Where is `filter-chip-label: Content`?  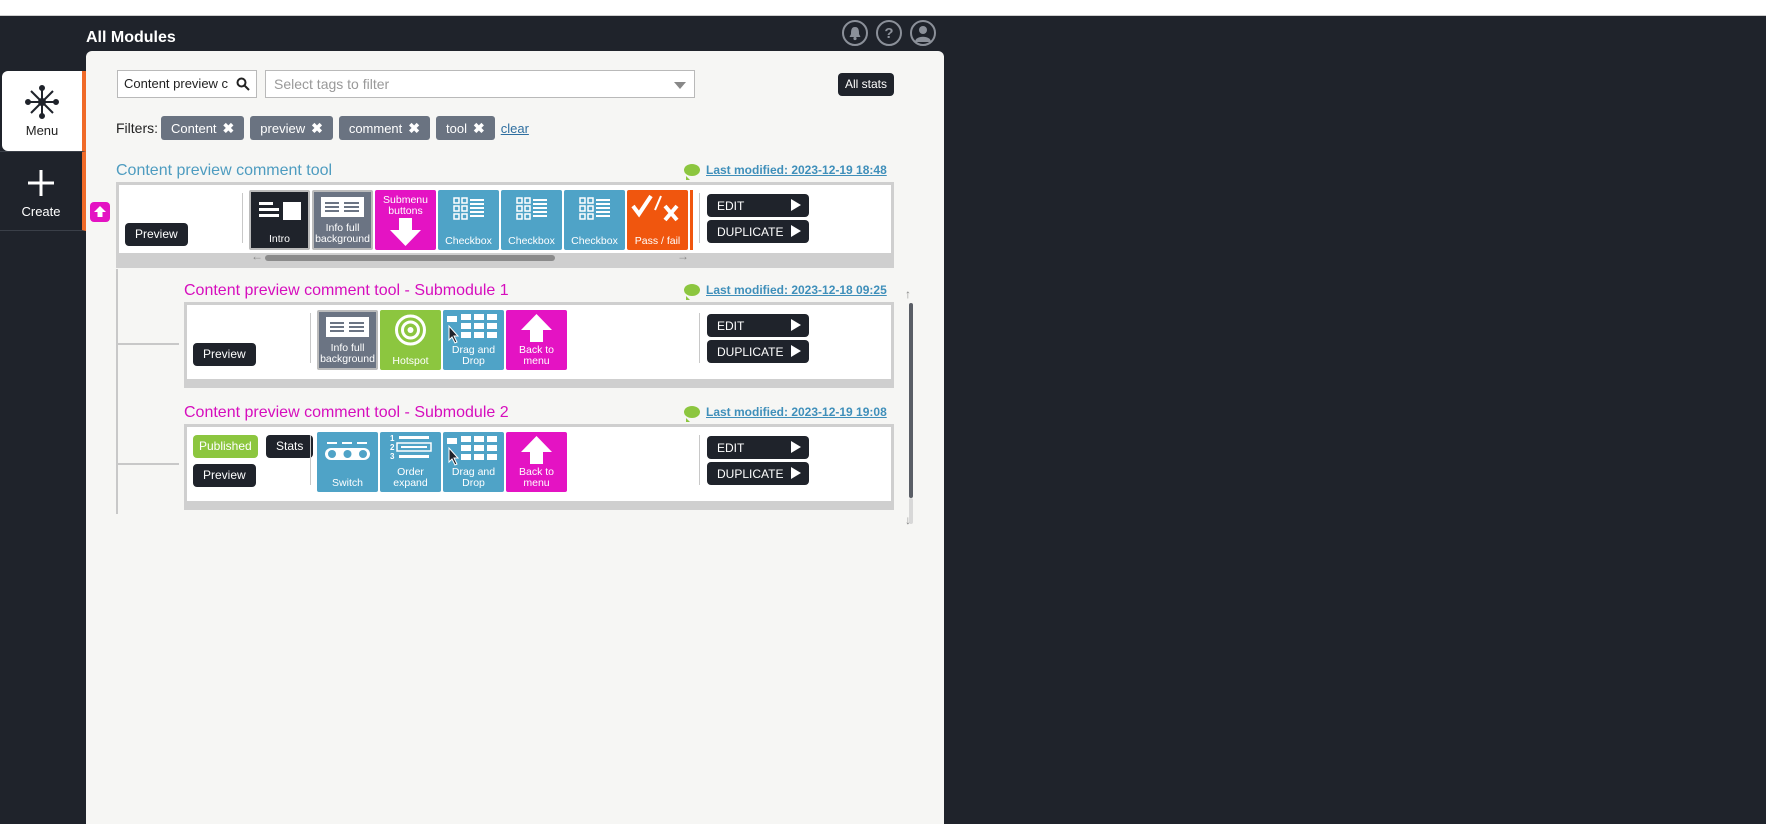
filter-chip-label: Content is located at coordinates (194, 128).